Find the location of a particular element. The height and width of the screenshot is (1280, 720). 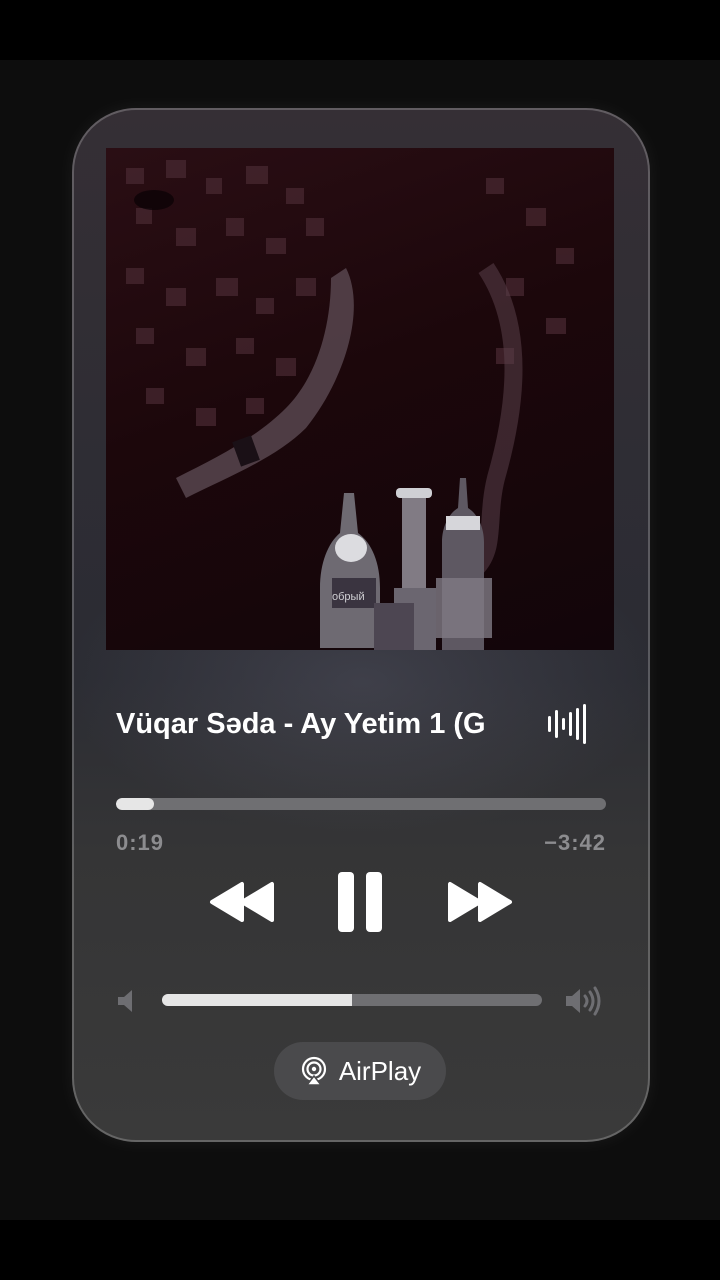

remaining-time: −3:42 is located at coordinates (575, 842).